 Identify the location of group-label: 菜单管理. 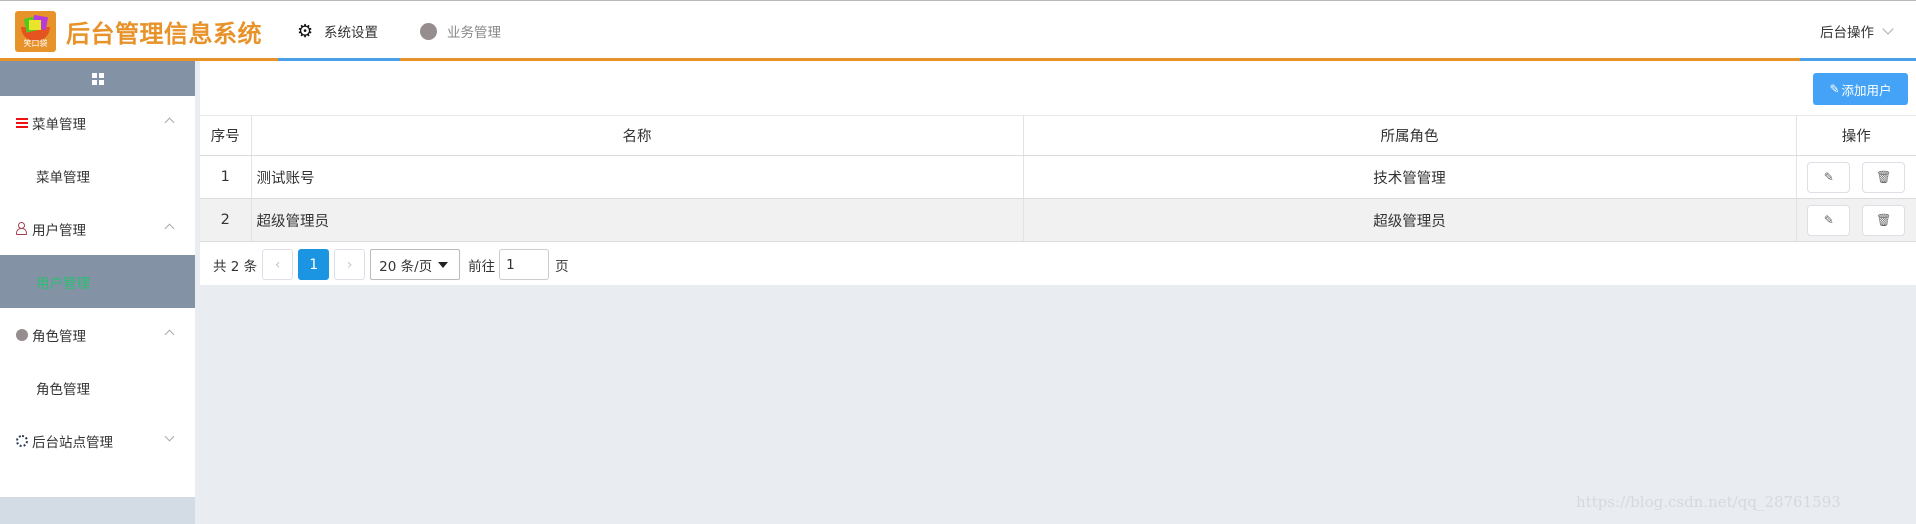
(59, 124).